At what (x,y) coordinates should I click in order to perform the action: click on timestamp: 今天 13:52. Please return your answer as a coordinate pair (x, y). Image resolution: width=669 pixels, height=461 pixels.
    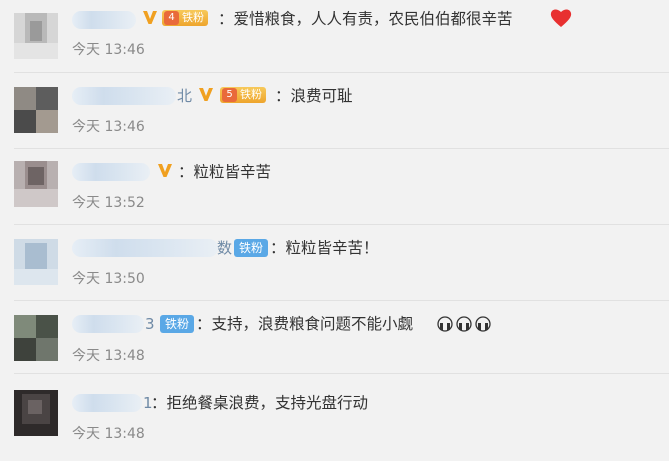
    Looking at the image, I should click on (108, 203).